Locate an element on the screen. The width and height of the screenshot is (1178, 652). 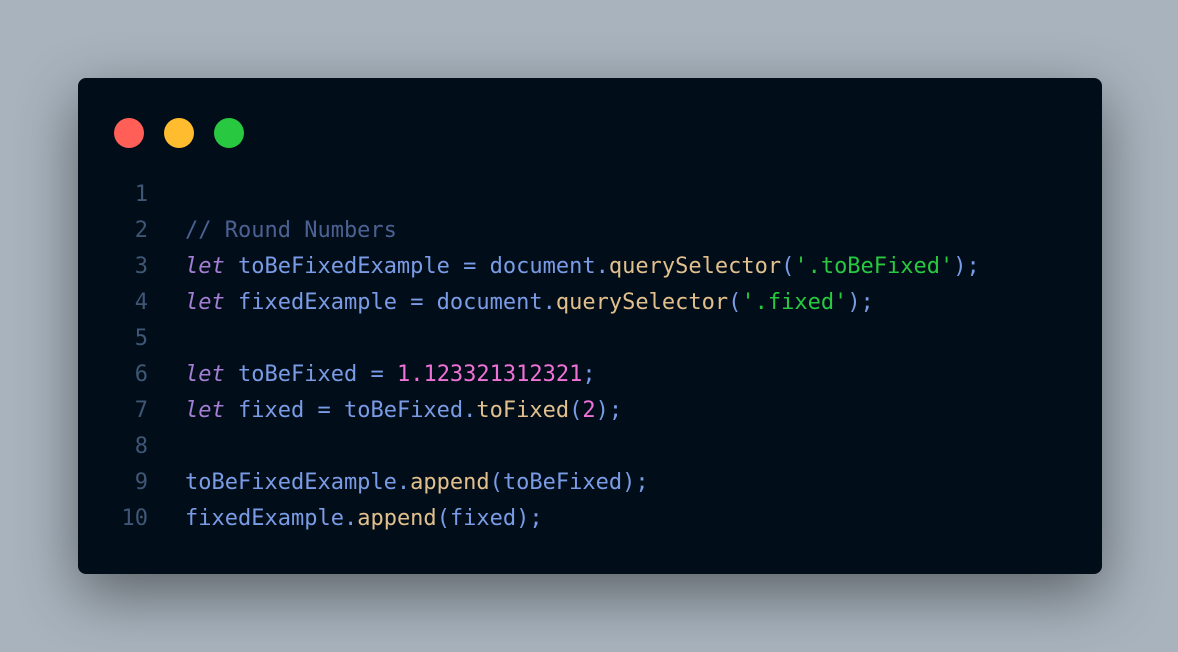
code-token-number: 1.123321312321 is located at coordinates (489, 374).